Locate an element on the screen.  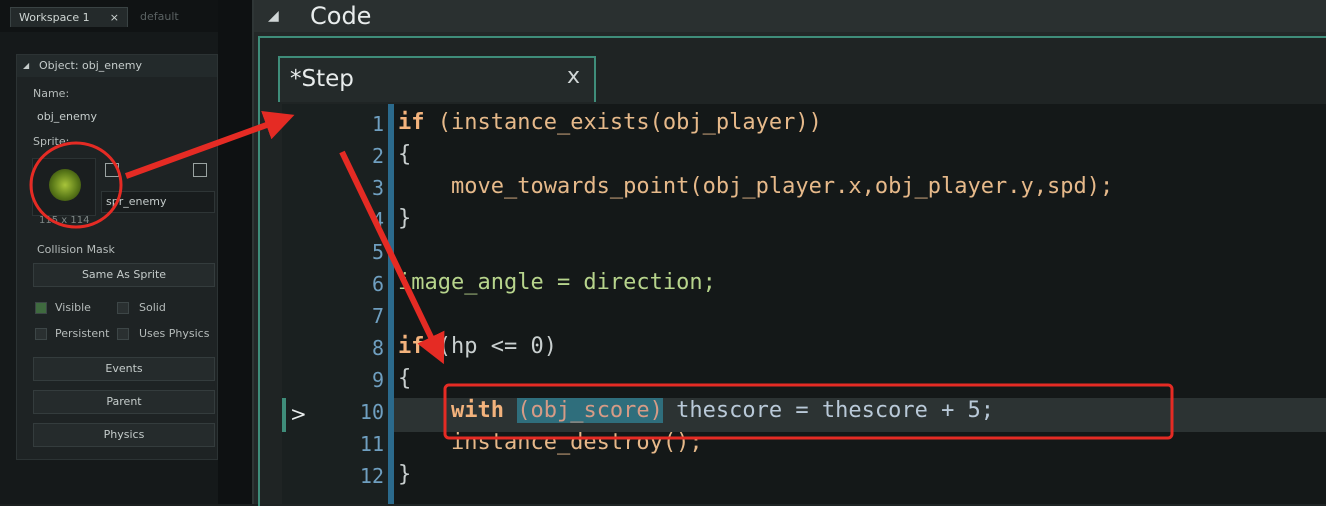
new-sprite-icon is located at coordinates (112, 170).